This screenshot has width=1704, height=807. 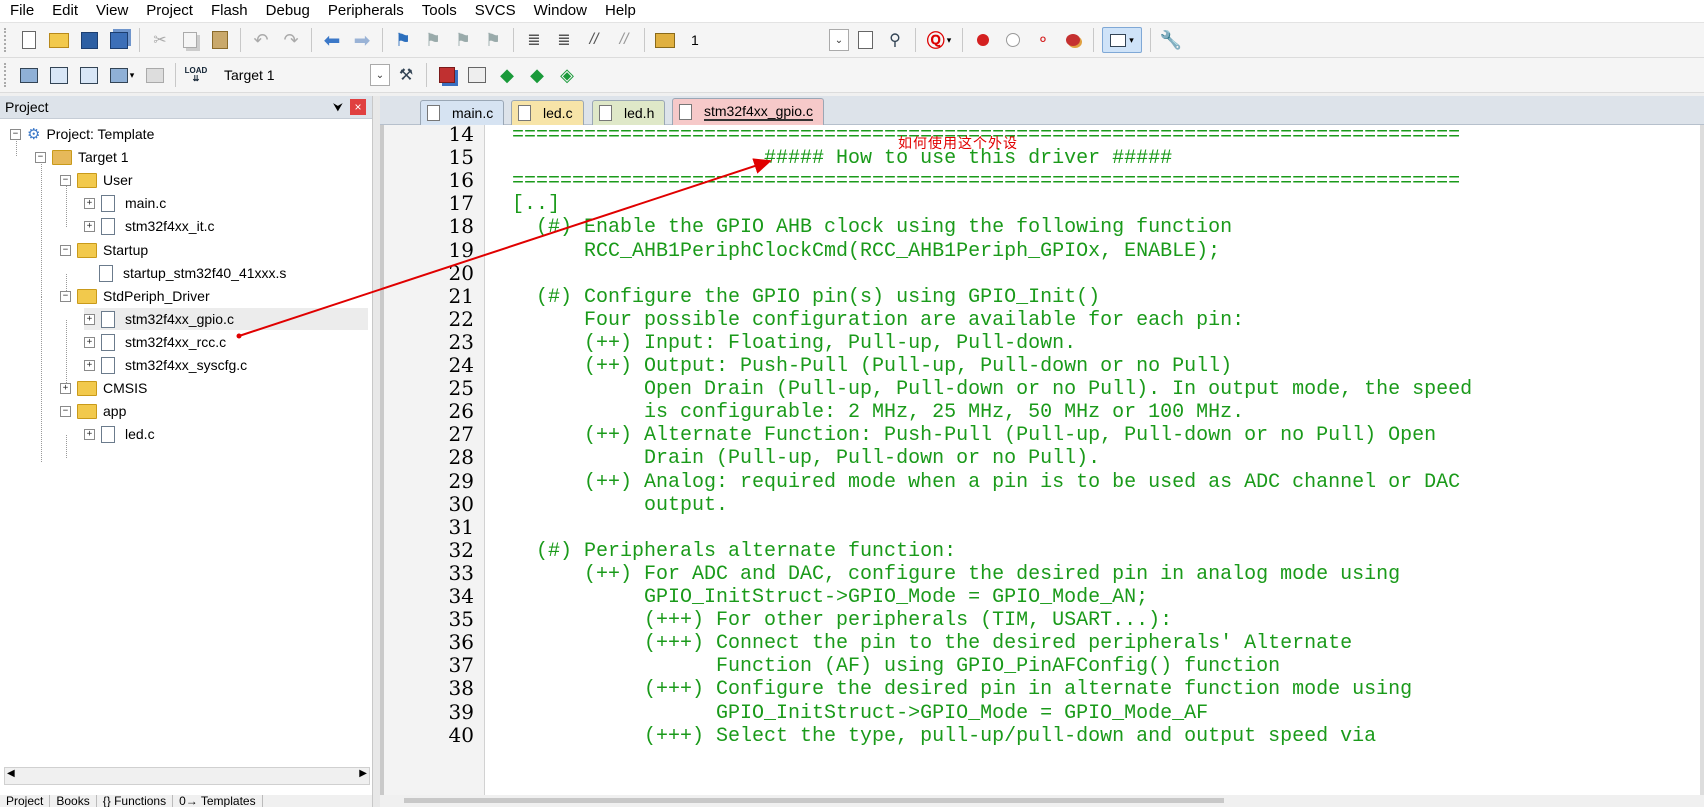 I want to click on cut-icon: ✂, so click(x=160, y=40).